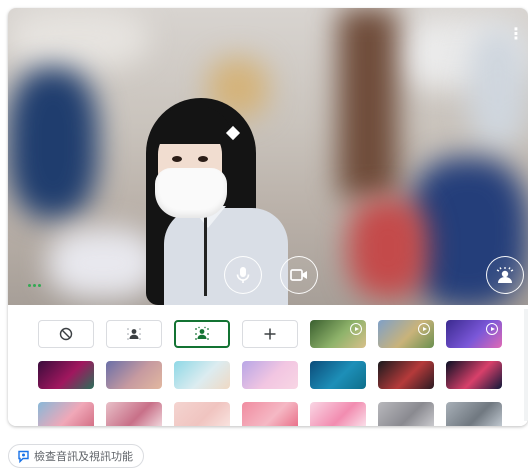 This screenshot has height=468, width=528. I want to click on none-icon, so click(66, 334).